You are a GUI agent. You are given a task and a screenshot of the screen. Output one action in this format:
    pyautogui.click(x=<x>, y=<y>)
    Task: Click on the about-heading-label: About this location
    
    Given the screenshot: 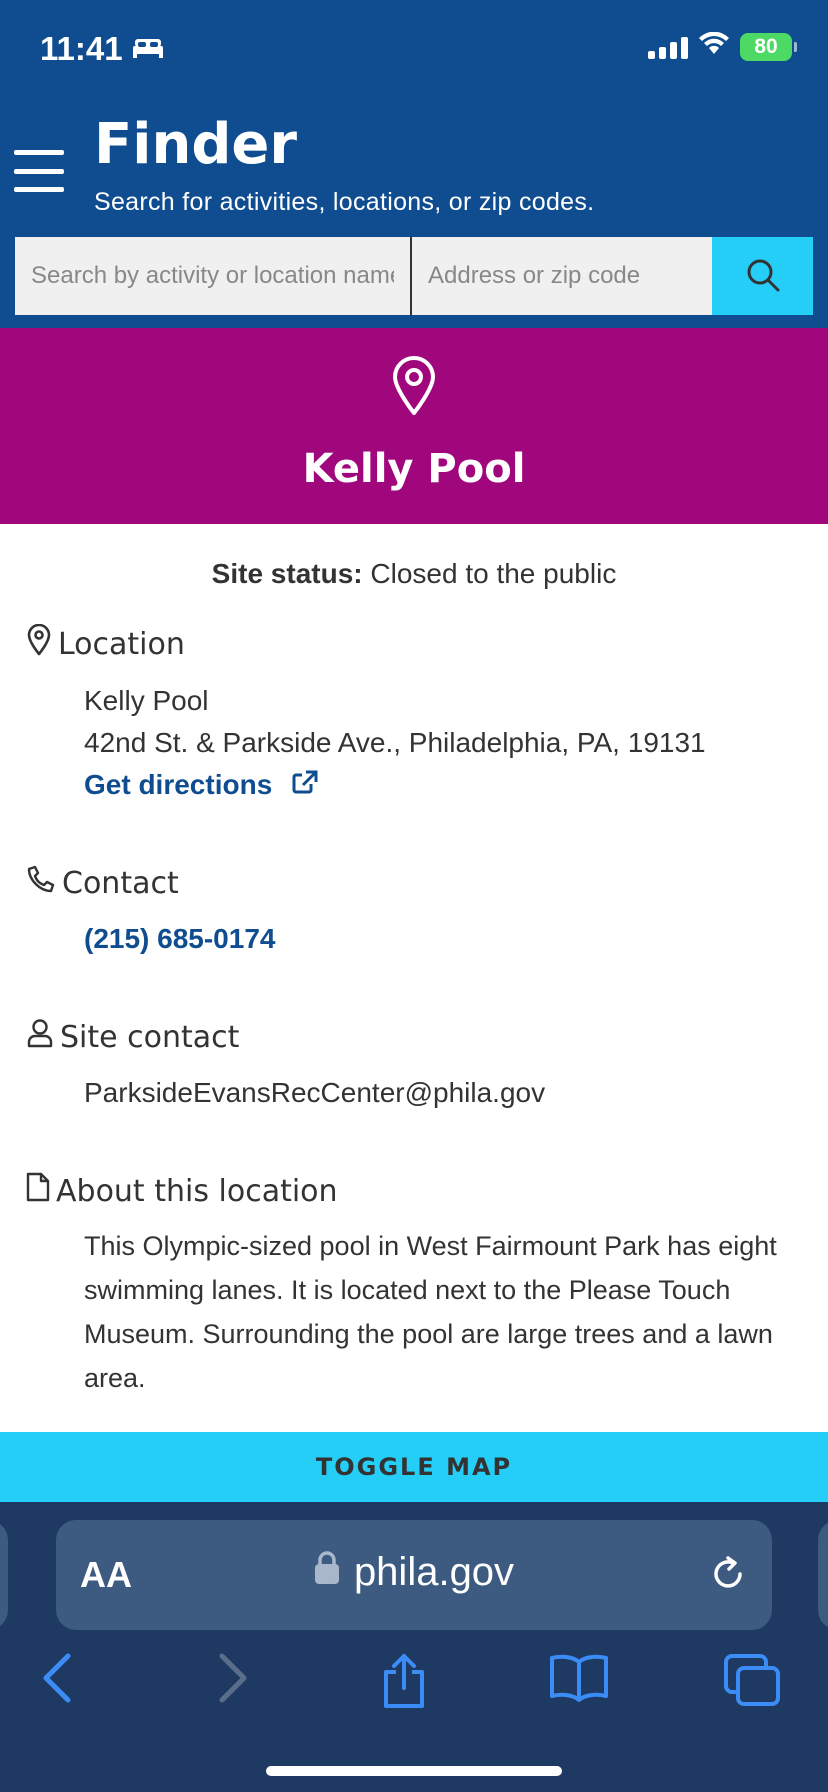 What is the action you would take?
    pyautogui.click(x=197, y=1191)
    